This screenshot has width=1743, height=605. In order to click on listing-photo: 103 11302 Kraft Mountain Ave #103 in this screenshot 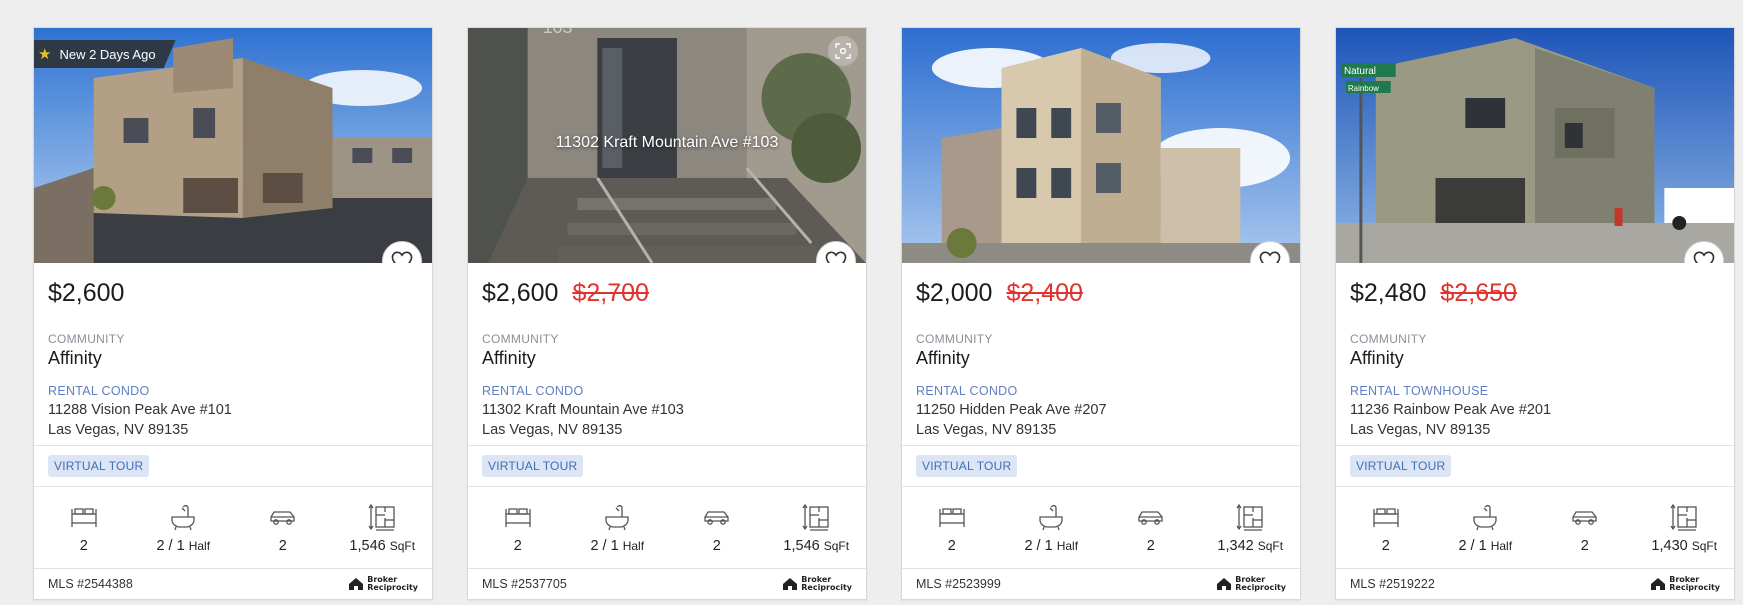, I will do `click(667, 145)`.